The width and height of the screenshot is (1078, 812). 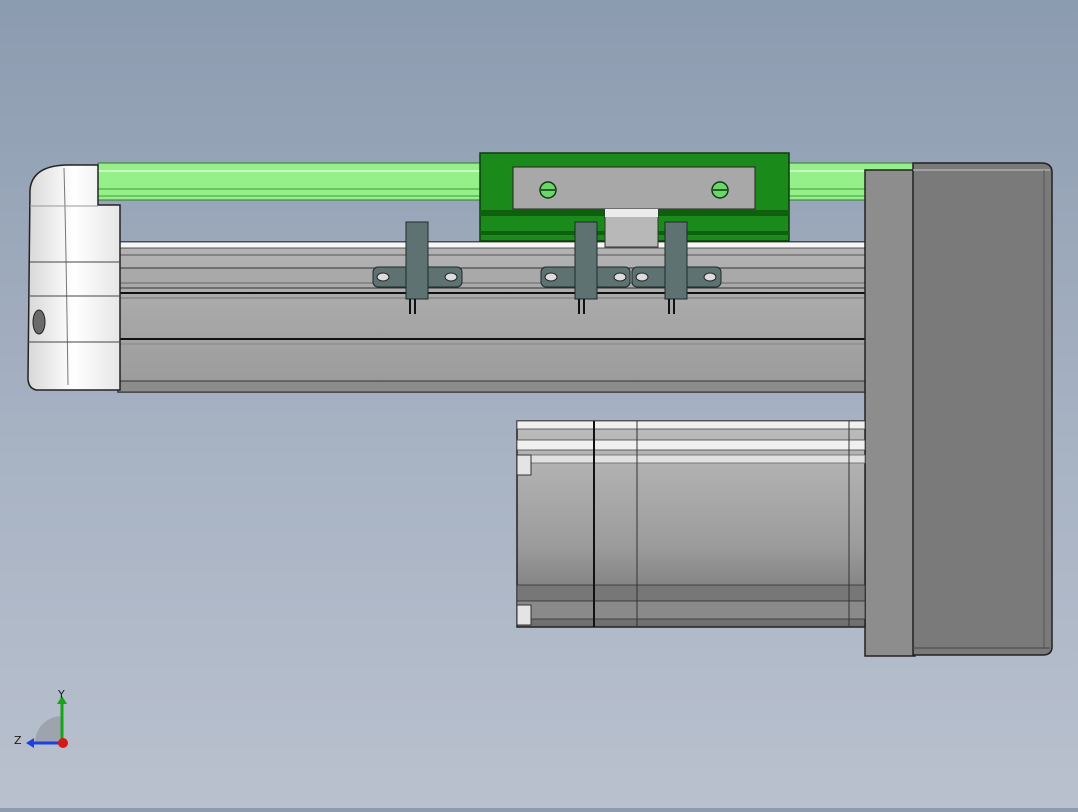 What do you see at coordinates (61, 694) in the screenshot?
I see `y-axis-label: Y` at bounding box center [61, 694].